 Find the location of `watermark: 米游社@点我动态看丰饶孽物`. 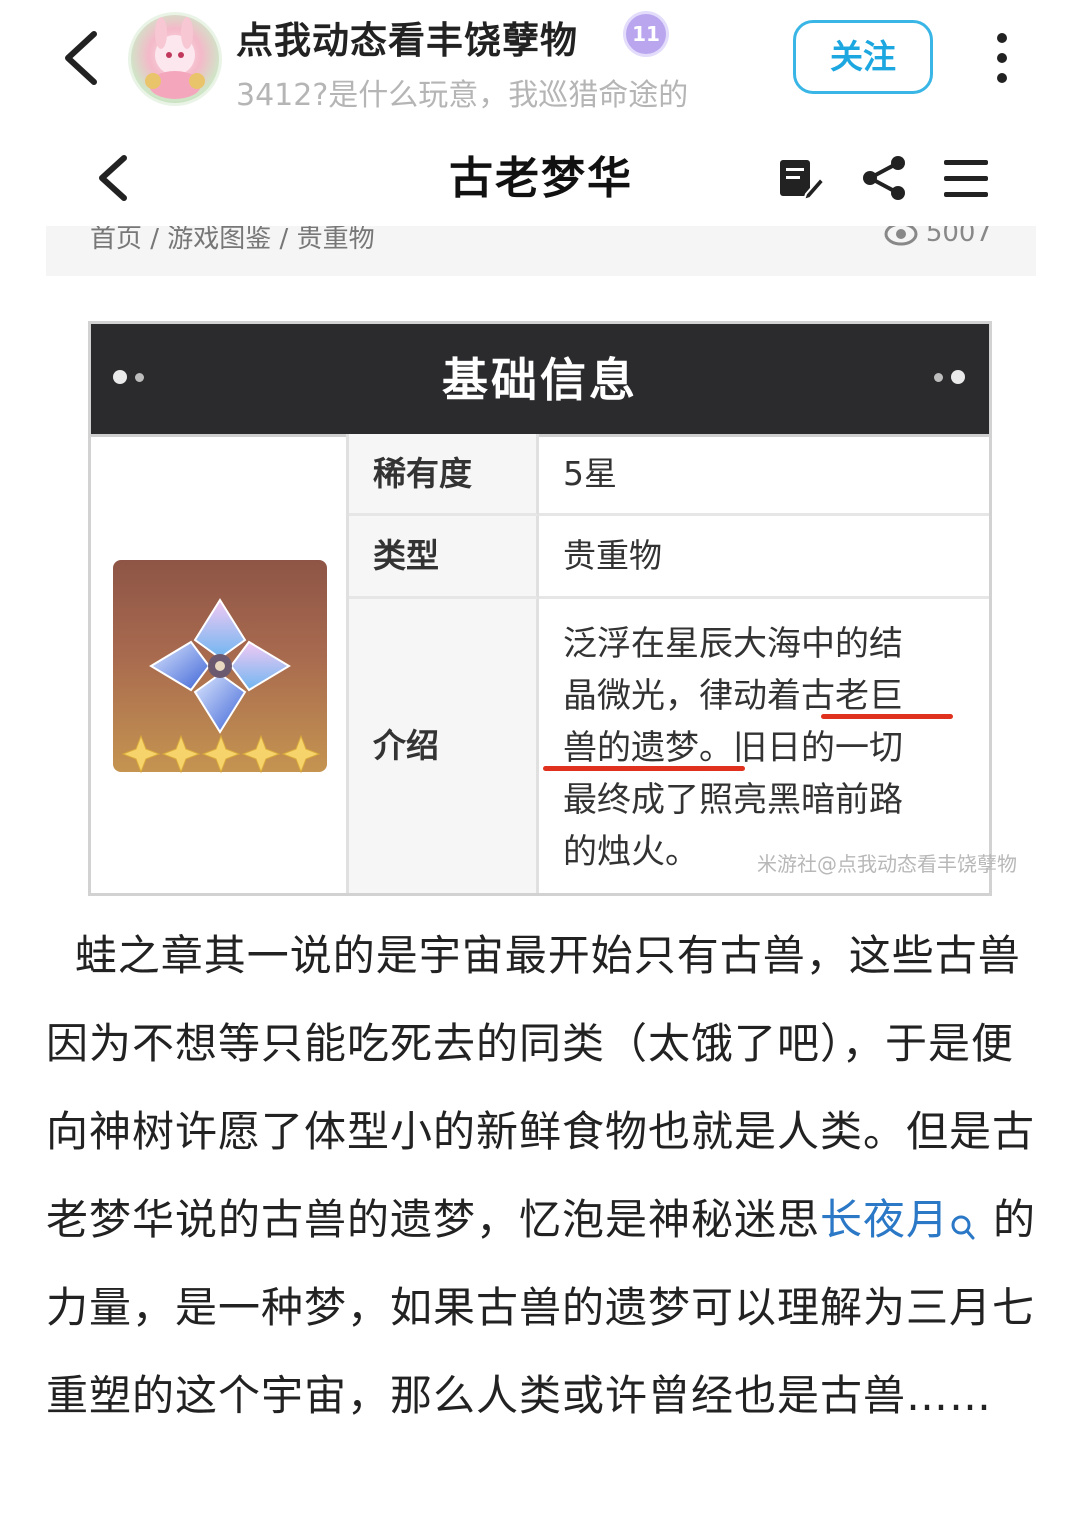

watermark: 米游社@点我动态看丰饶孽物 is located at coordinates (887, 864).